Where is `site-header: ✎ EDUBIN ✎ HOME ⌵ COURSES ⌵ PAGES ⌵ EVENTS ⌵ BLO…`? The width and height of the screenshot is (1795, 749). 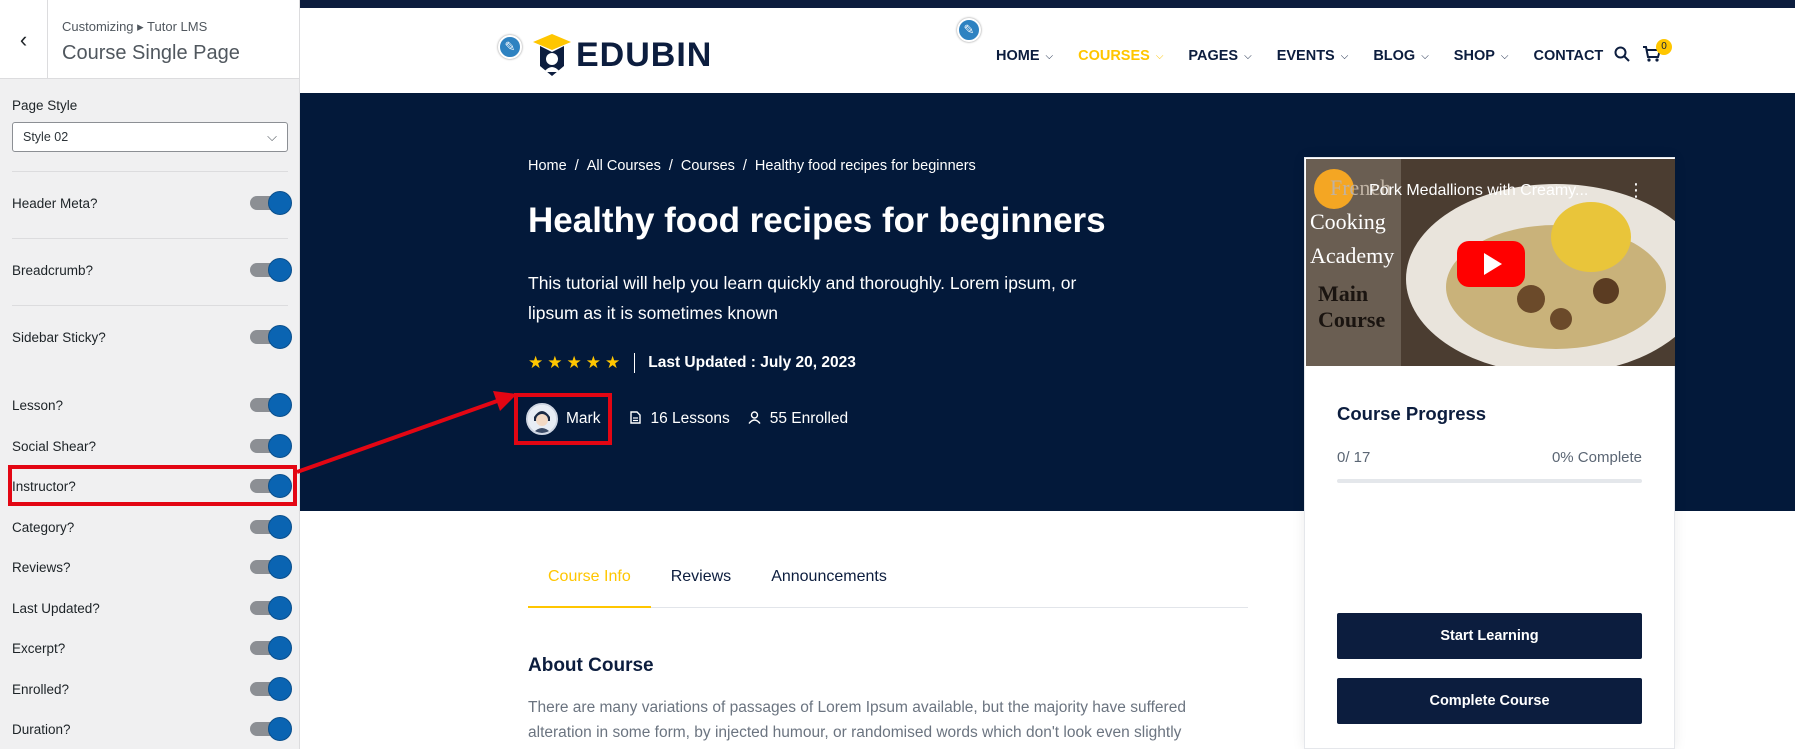 site-header: ✎ EDUBIN ✎ HOME ⌵ COURSES ⌵ PAGES ⌵ EVENTS ⌵ BLO… is located at coordinates (1047, 50).